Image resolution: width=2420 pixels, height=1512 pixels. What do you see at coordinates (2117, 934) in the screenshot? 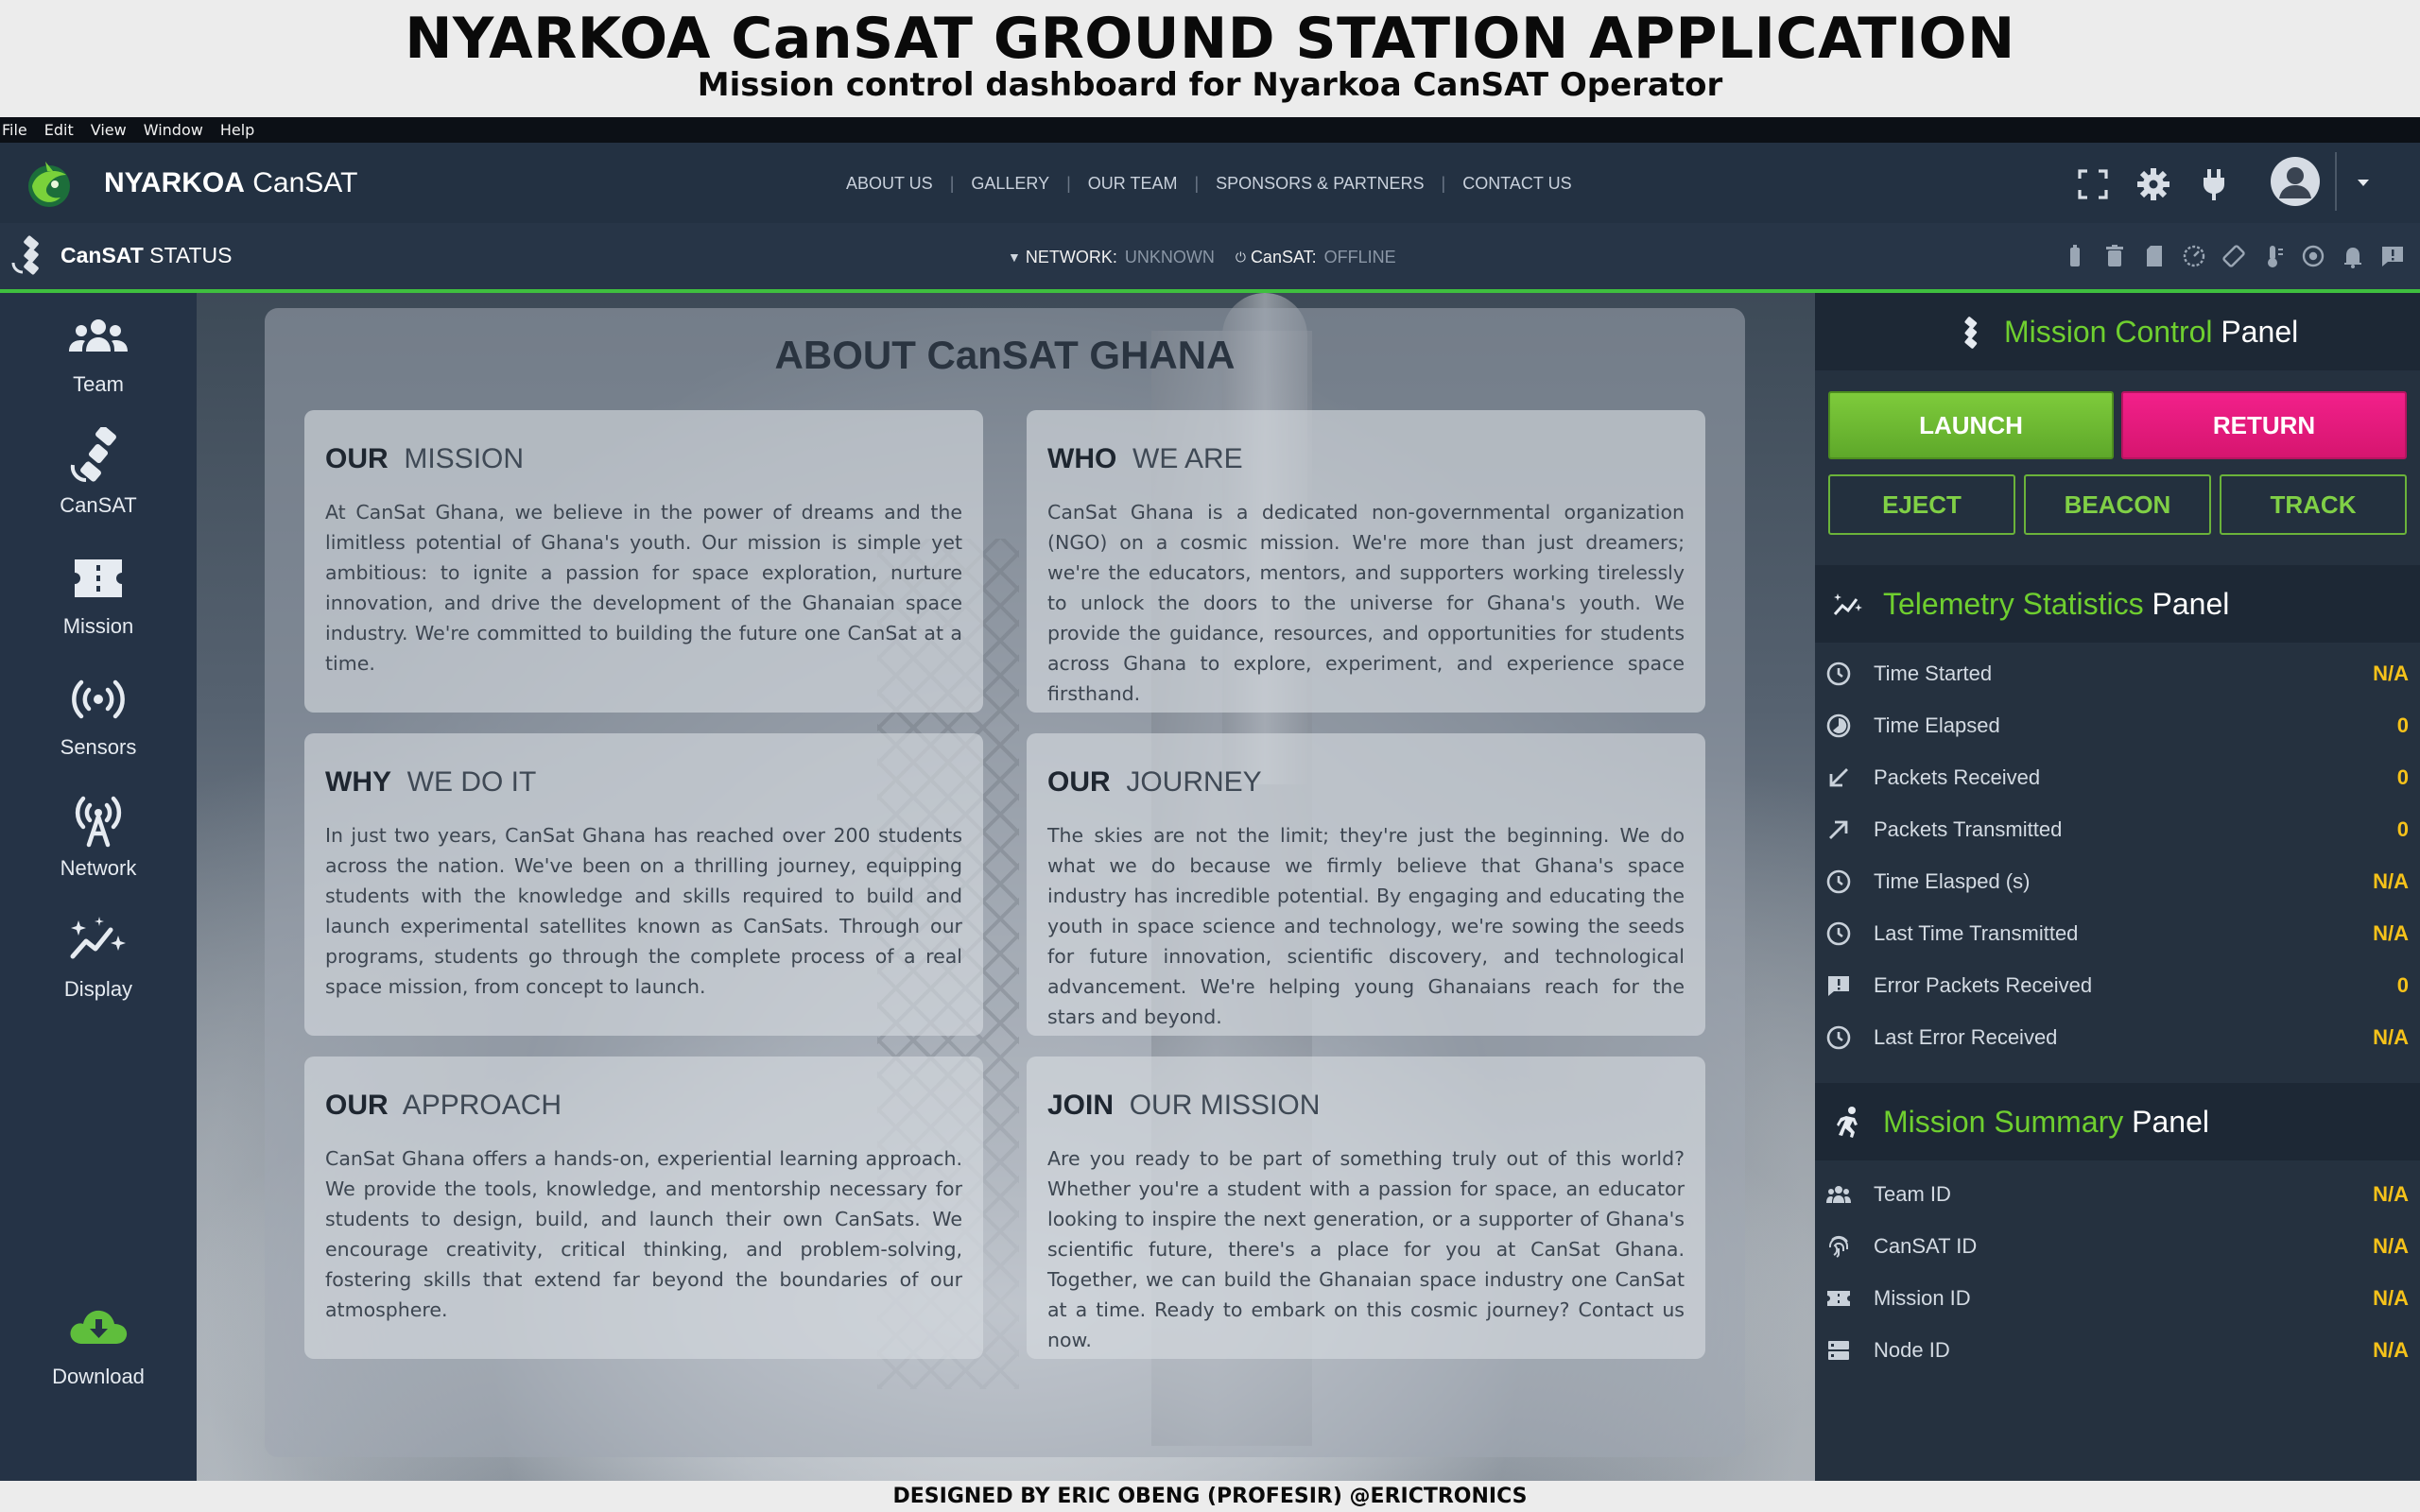
I see `telemetry-row: Last Time Transmitted N/A` at bounding box center [2117, 934].